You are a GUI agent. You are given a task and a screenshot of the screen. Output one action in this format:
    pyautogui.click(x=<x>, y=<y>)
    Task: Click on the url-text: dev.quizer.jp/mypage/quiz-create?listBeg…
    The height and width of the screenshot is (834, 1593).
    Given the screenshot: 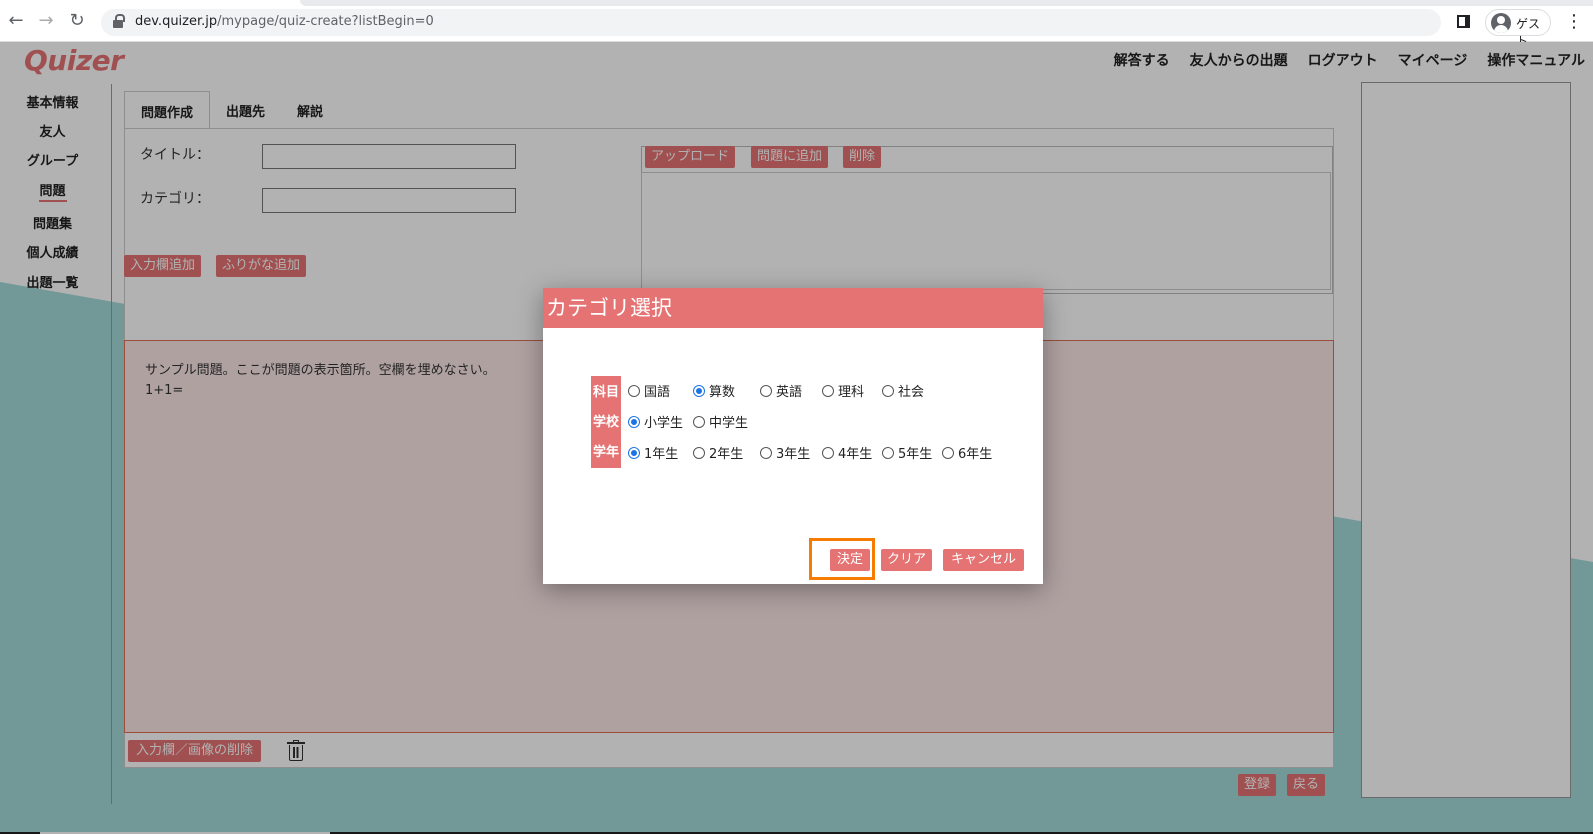 What is the action you would take?
    pyautogui.click(x=284, y=21)
    